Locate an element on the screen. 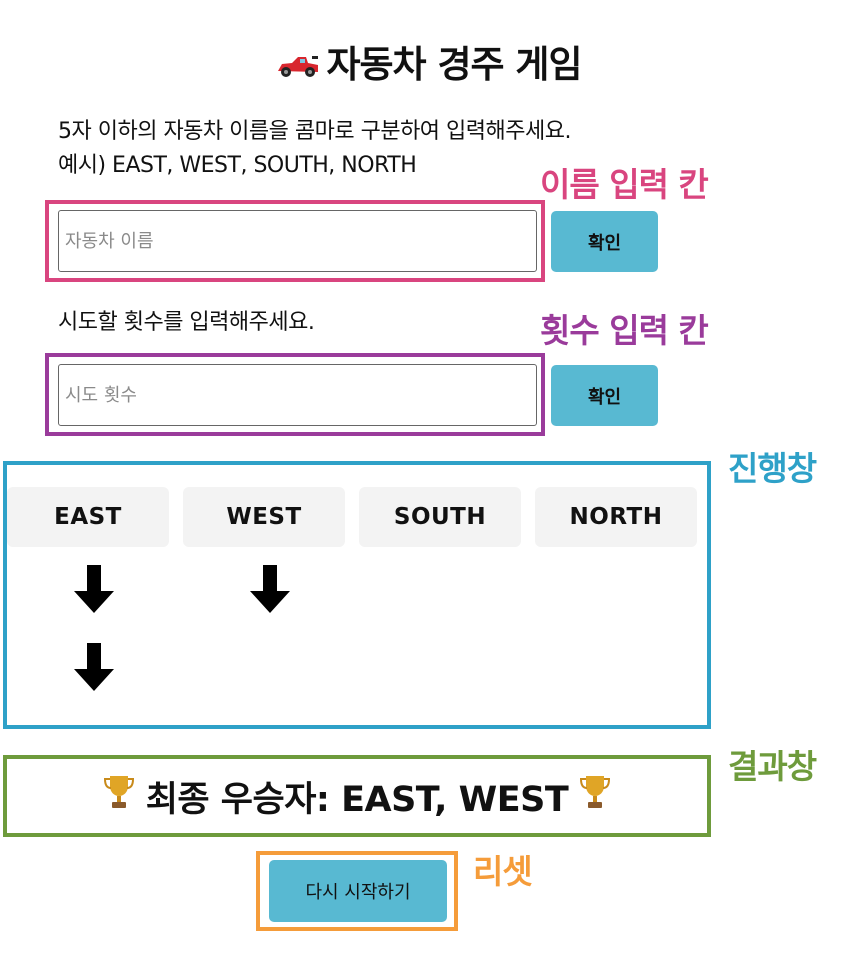 The height and width of the screenshot is (954, 858). count-instruction: 시도할 횟수를 입력해주세요. is located at coordinates (186, 322).